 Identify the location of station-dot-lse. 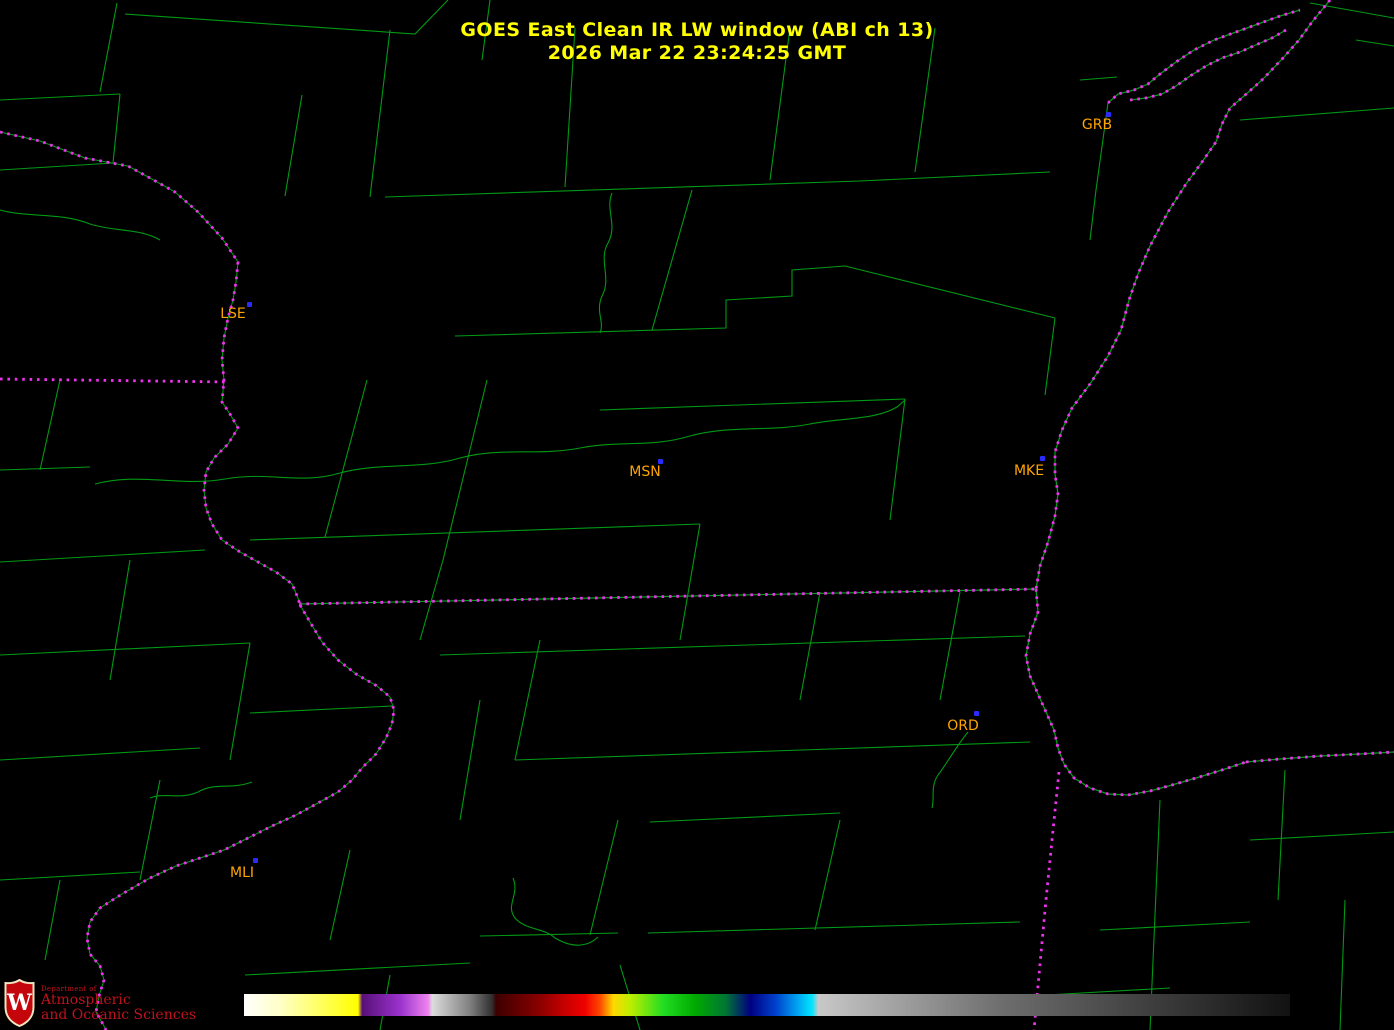
(249, 304).